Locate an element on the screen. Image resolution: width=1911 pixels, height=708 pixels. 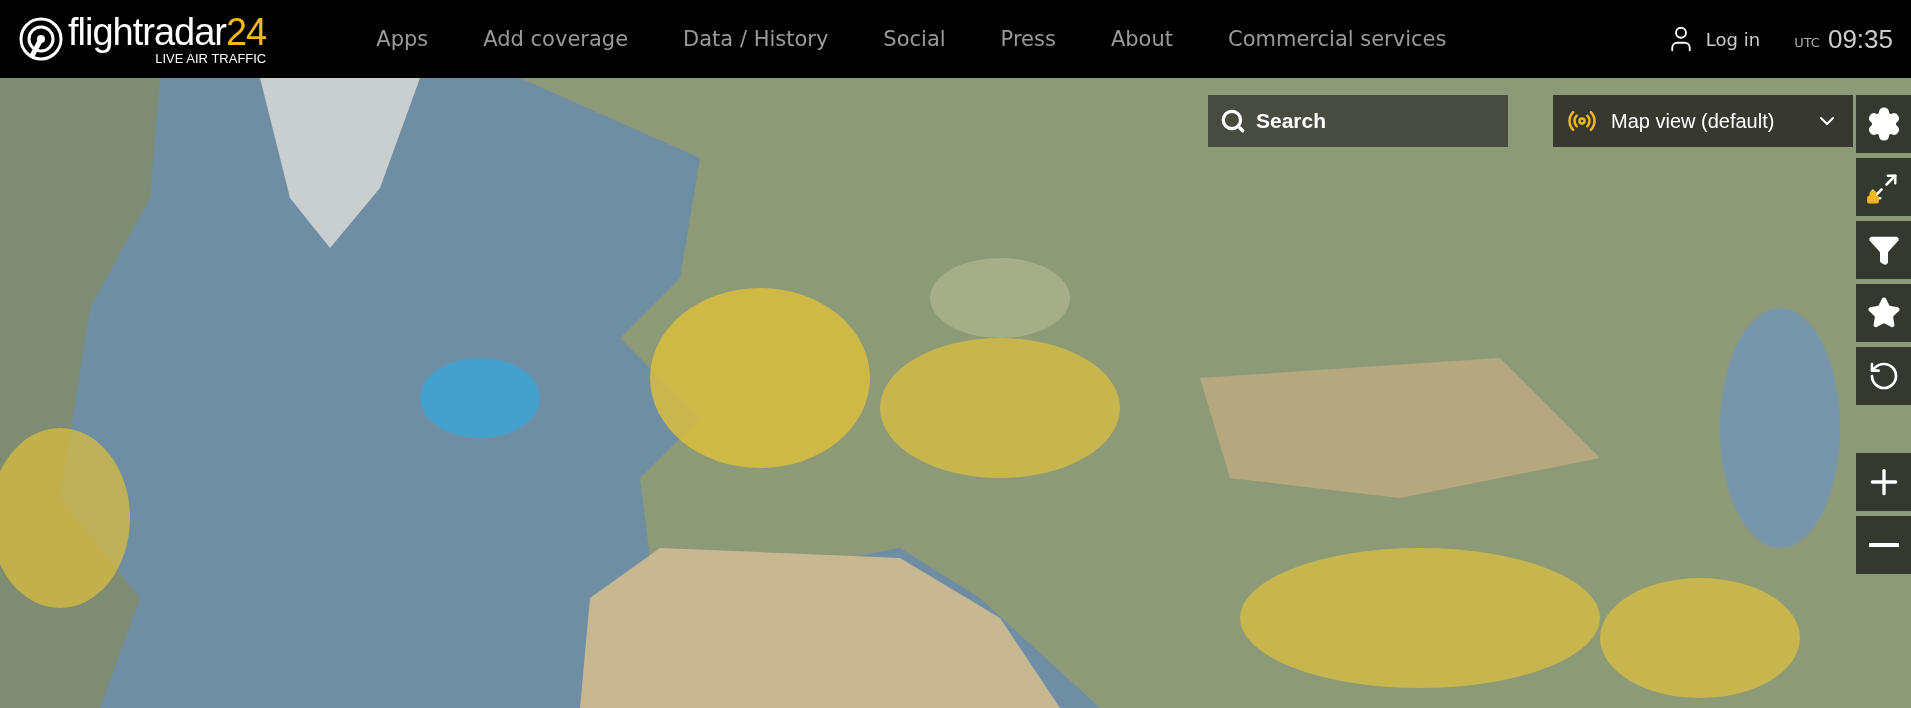
zoom-out-button is located at coordinates (1883, 545).